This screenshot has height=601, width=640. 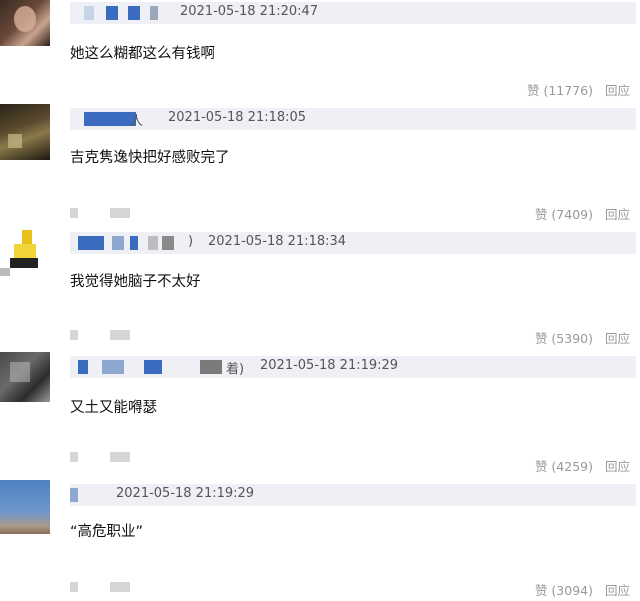 I want to click on like-button: 赞 (7409), so click(x=564, y=214).